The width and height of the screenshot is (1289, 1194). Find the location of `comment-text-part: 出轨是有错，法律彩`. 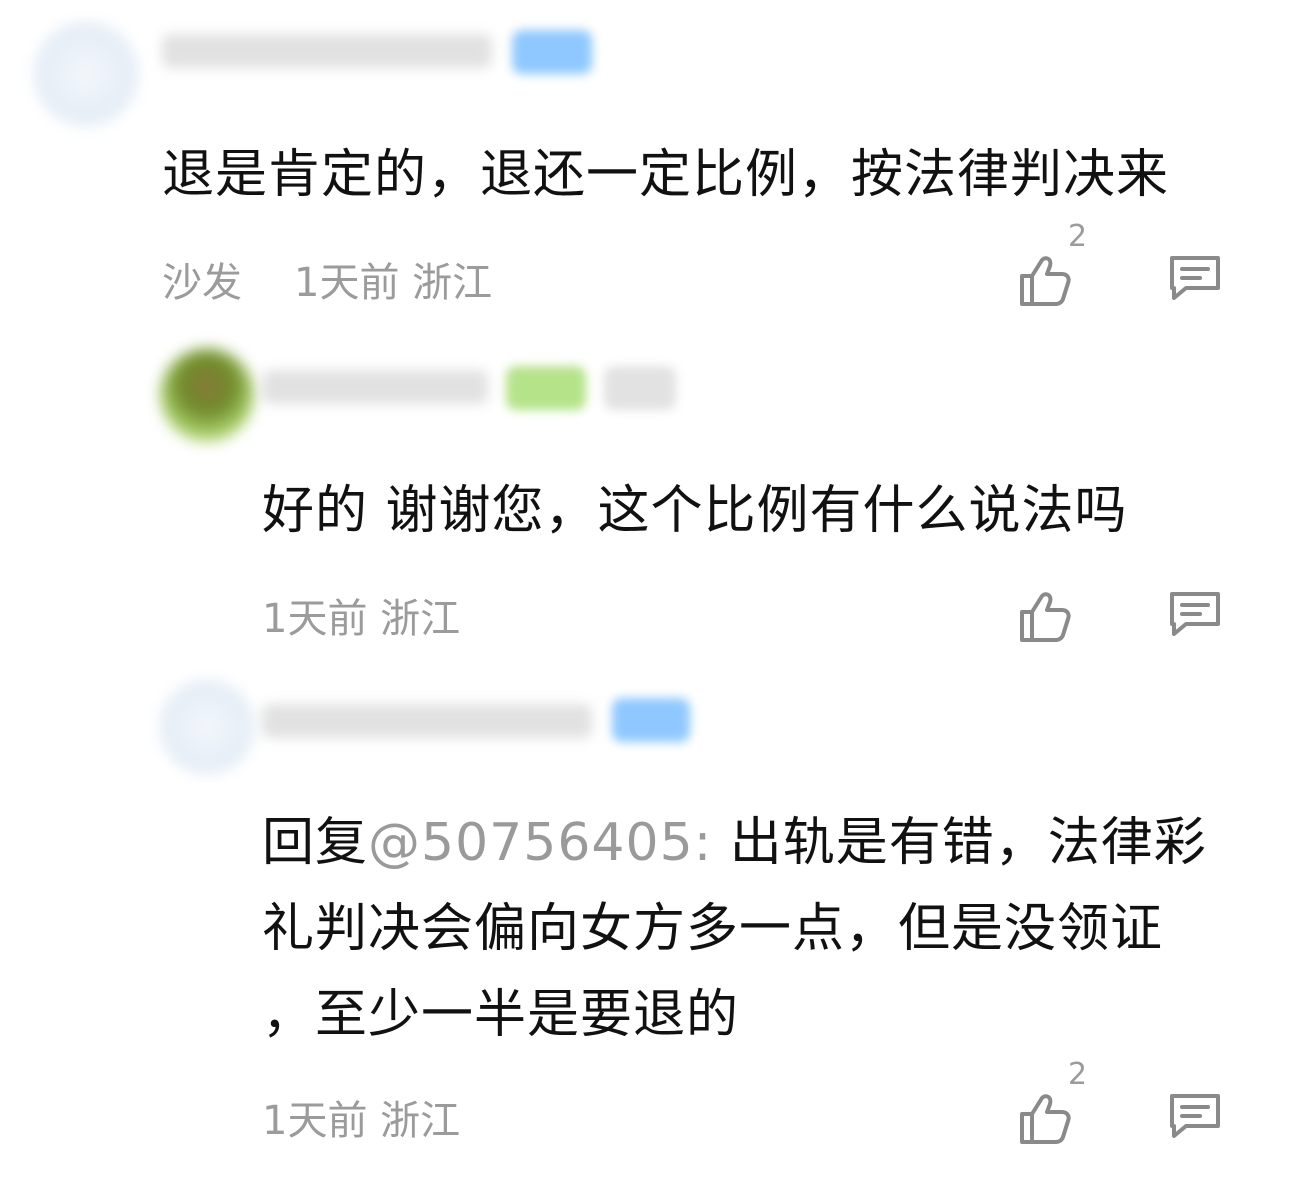

comment-text-part: 出轨是有错，法律彩 is located at coordinates (959, 843).